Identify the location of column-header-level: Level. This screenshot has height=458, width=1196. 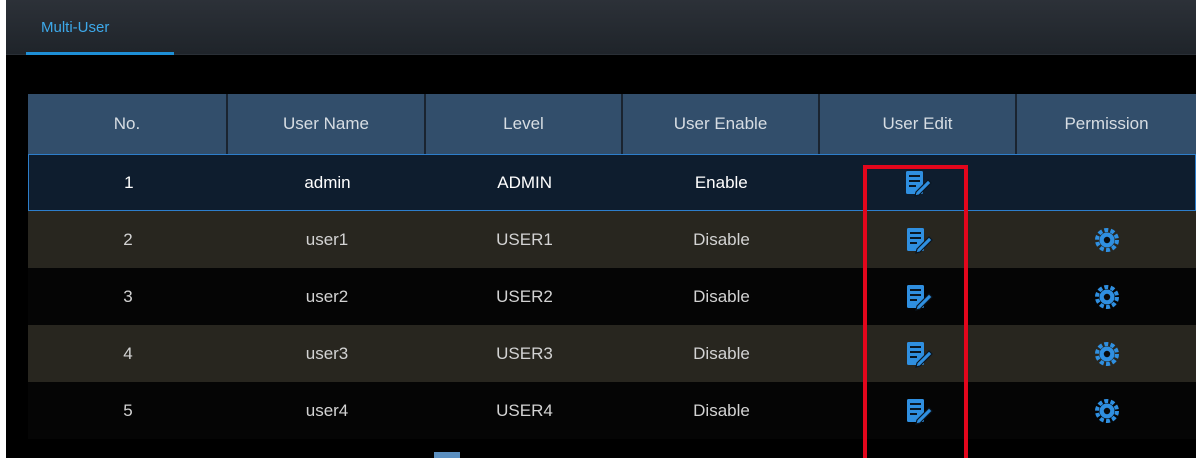
(524, 124).